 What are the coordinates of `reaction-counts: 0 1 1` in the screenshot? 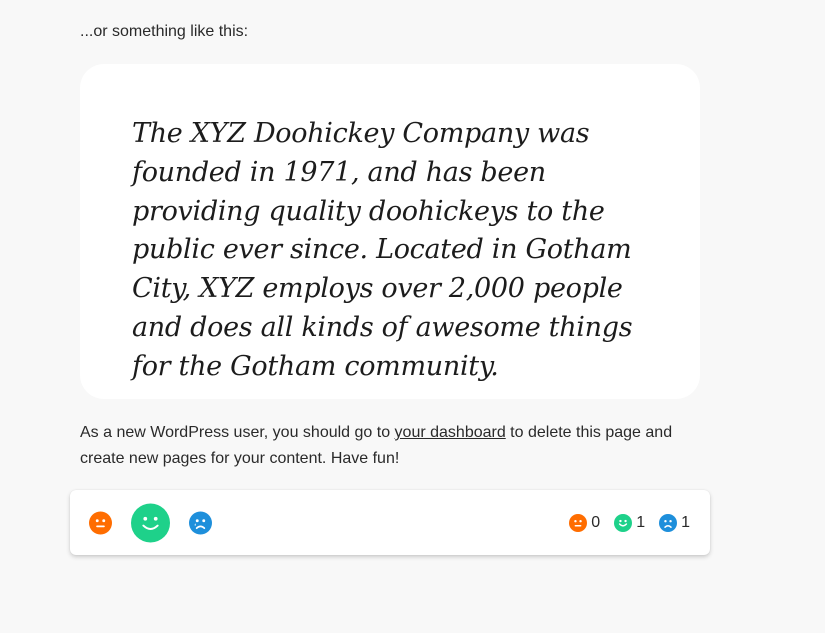 It's located at (629, 522).